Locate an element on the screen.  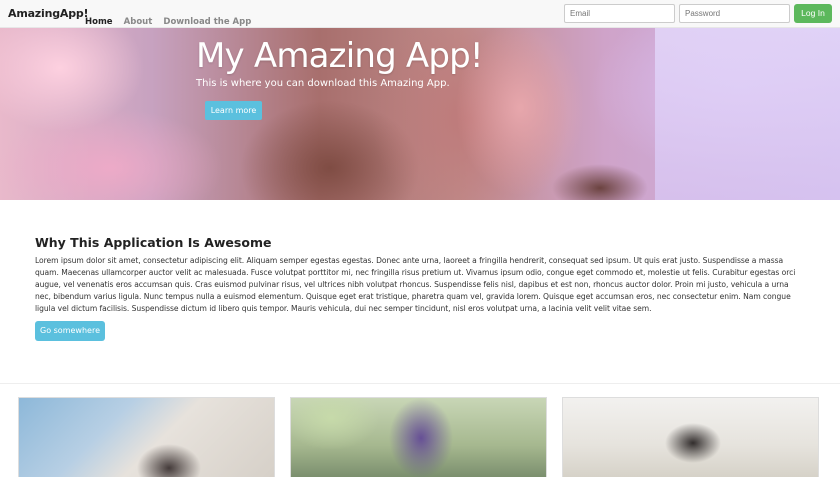
hero-background-sky is located at coordinates (747, 114).